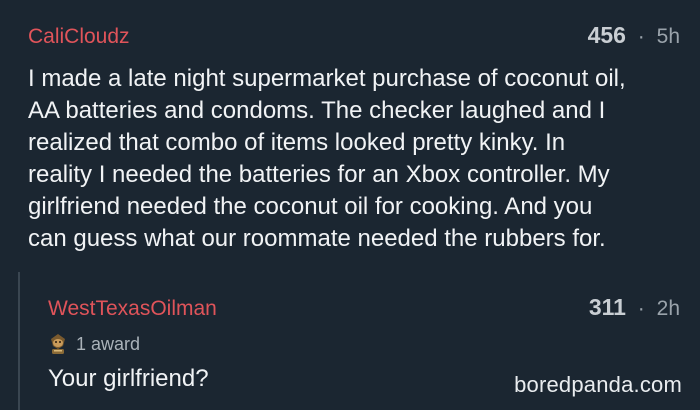 The image size is (700, 410). What do you see at coordinates (58, 344) in the screenshot?
I see `award-badge-icon` at bounding box center [58, 344].